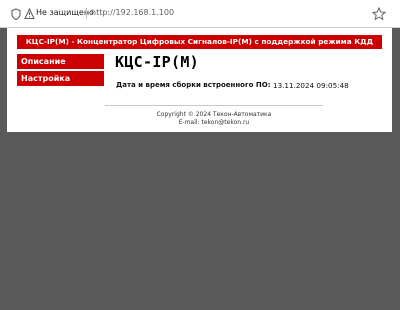 Image resolution: width=400 pixels, height=310 pixels. I want to click on email-text: E-mail: tekon@tekon.ru, so click(214, 122).